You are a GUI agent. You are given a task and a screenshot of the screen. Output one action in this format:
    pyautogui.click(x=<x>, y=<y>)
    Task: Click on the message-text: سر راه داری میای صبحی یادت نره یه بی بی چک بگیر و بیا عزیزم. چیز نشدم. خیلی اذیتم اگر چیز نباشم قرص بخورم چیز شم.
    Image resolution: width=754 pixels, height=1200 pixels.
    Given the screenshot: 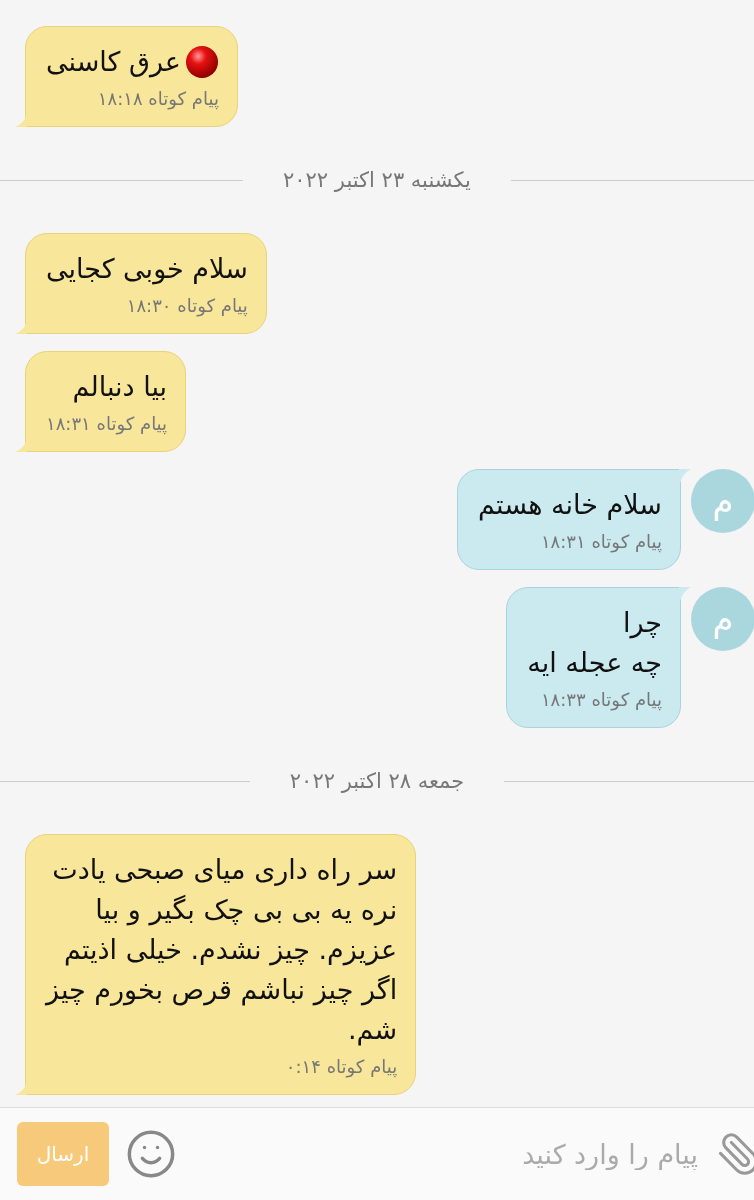 What is the action you would take?
    pyautogui.click(x=222, y=950)
    